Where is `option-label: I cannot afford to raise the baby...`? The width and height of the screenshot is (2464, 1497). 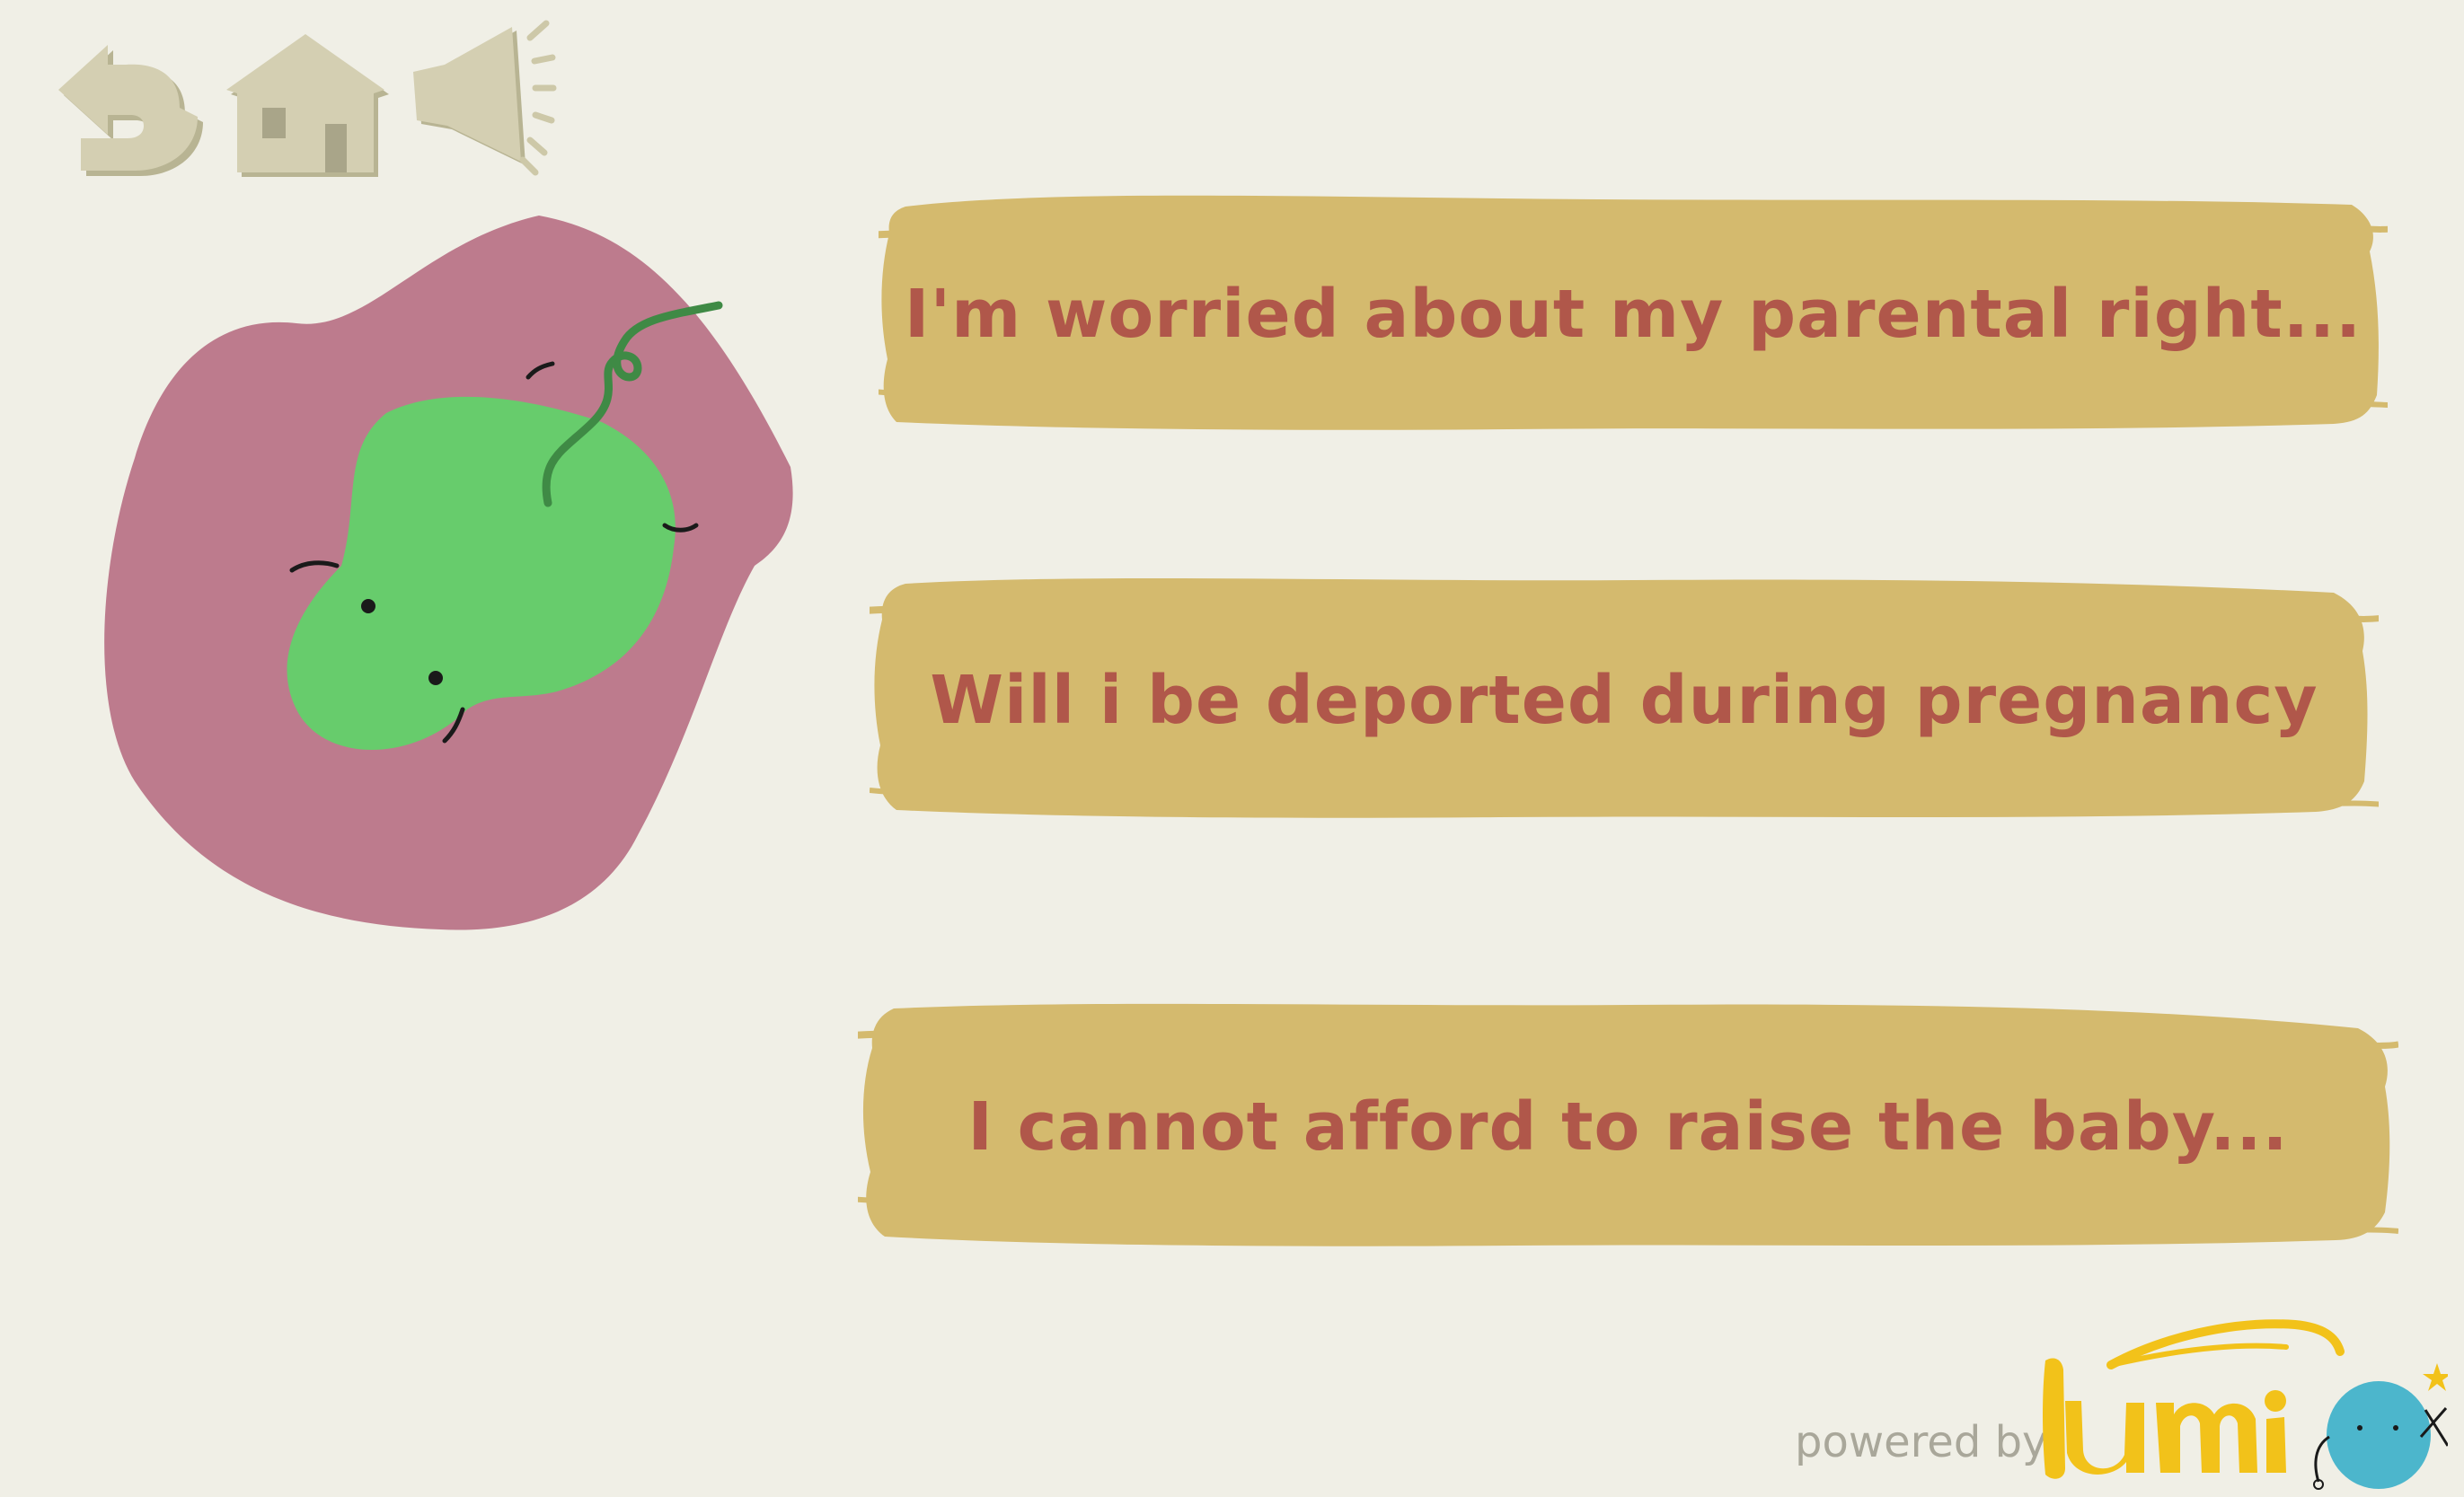
option-label: I cannot afford to raise the baby... is located at coordinates (1628, 1127).